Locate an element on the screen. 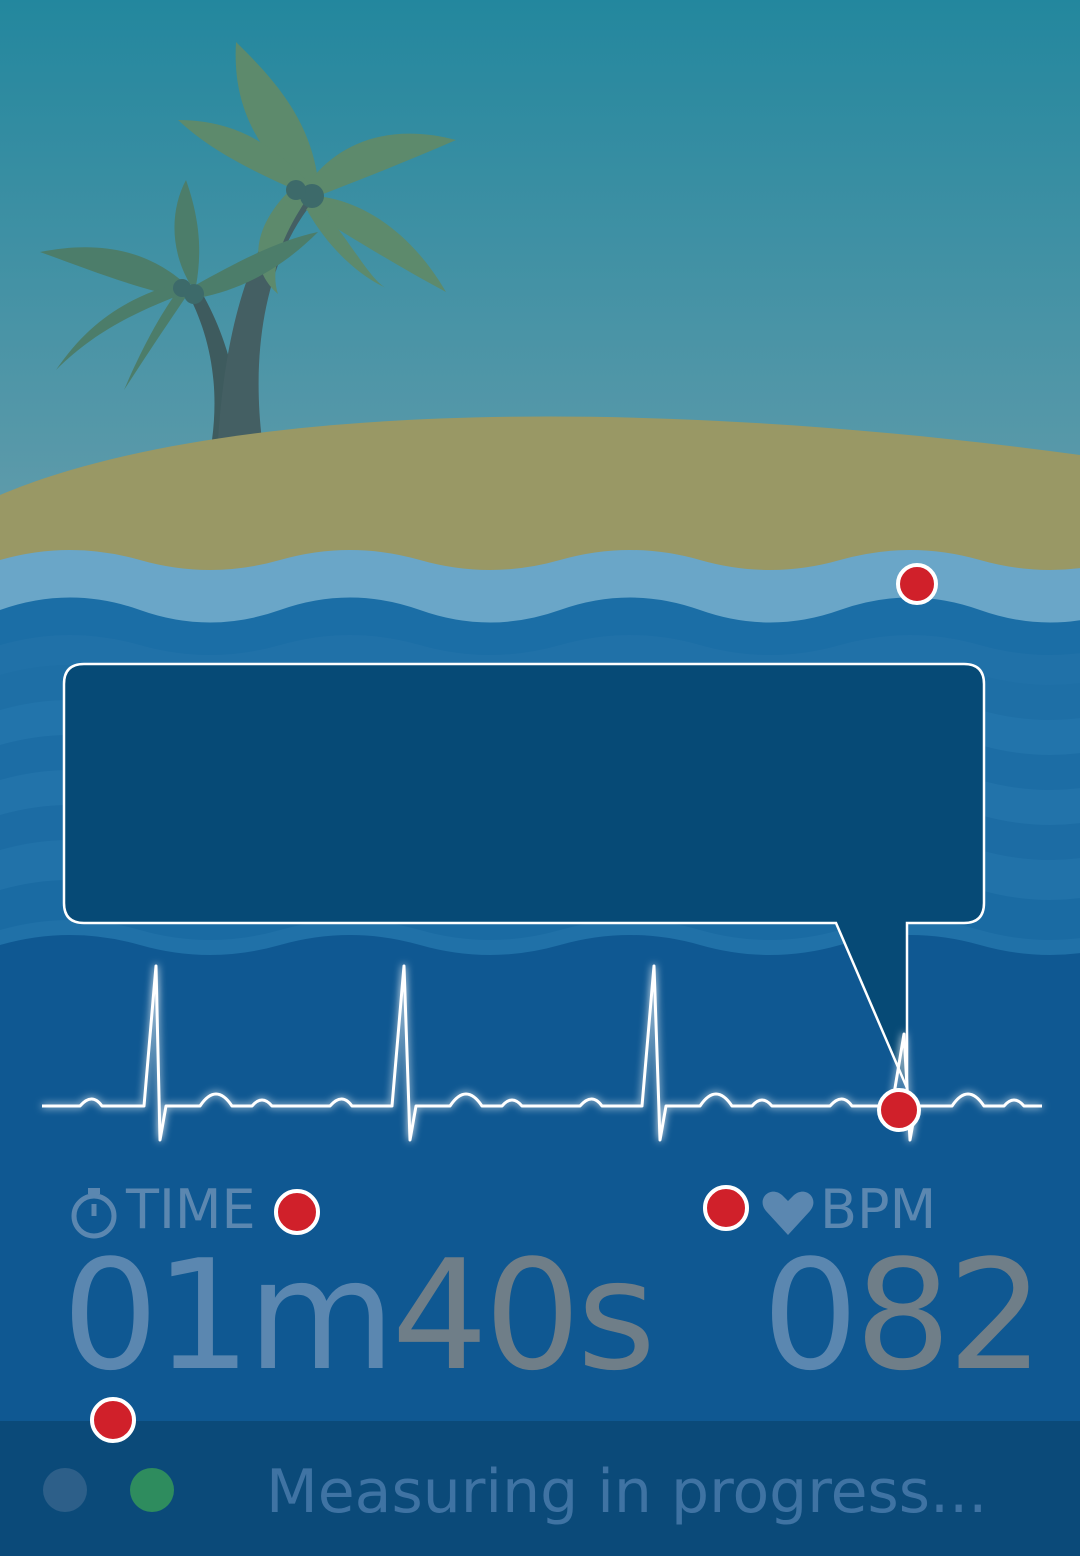 Image resolution: width=1080 pixels, height=1556 pixels. elapsed-time-value: 01m40s is located at coordinates (359, 1316).